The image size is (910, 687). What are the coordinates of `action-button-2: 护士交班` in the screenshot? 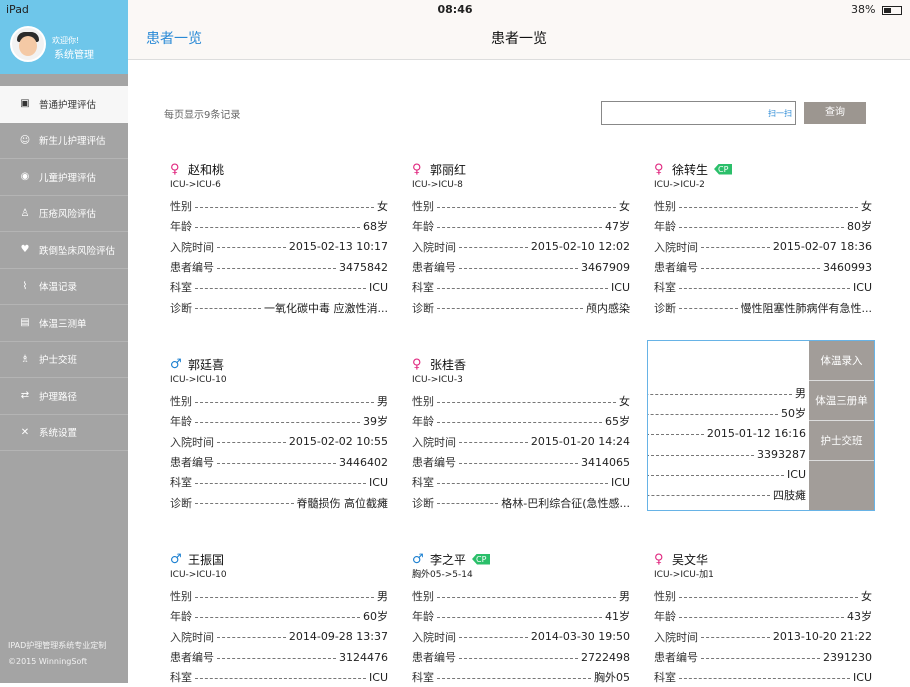 It's located at (841, 441).